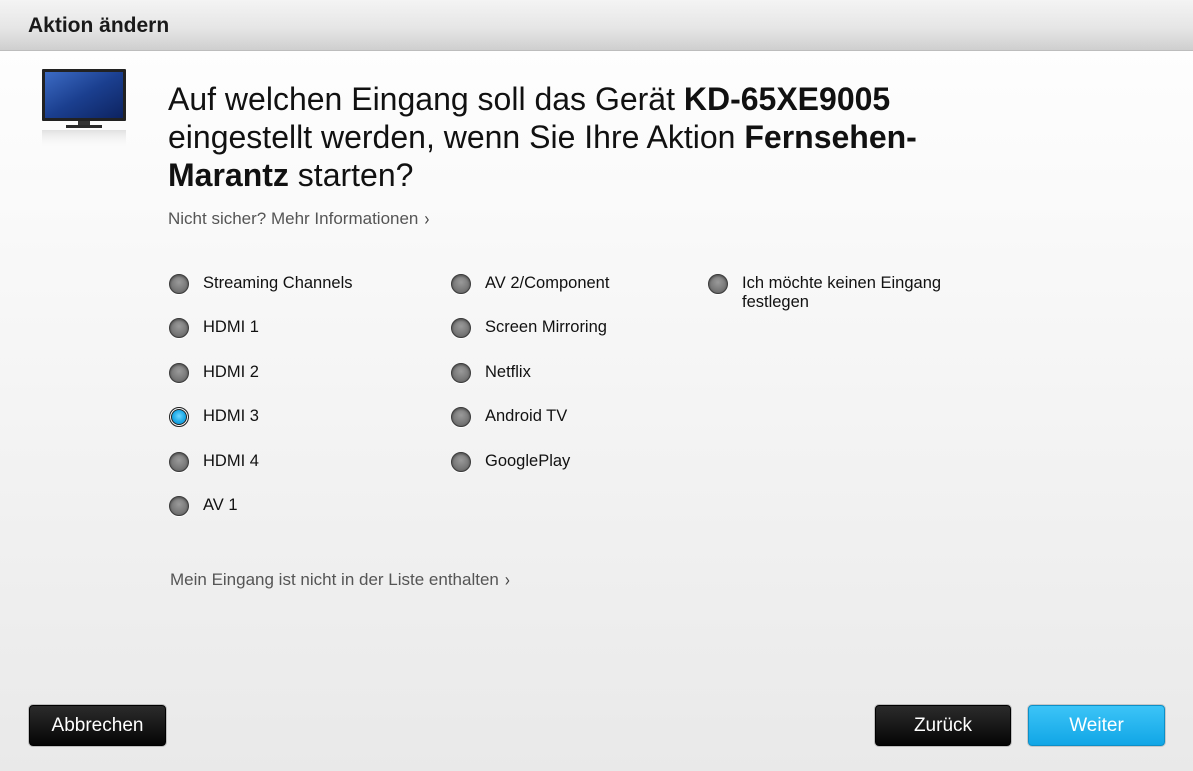  I want to click on input-option-hdmi-3: HDMI 3, so click(269, 417).